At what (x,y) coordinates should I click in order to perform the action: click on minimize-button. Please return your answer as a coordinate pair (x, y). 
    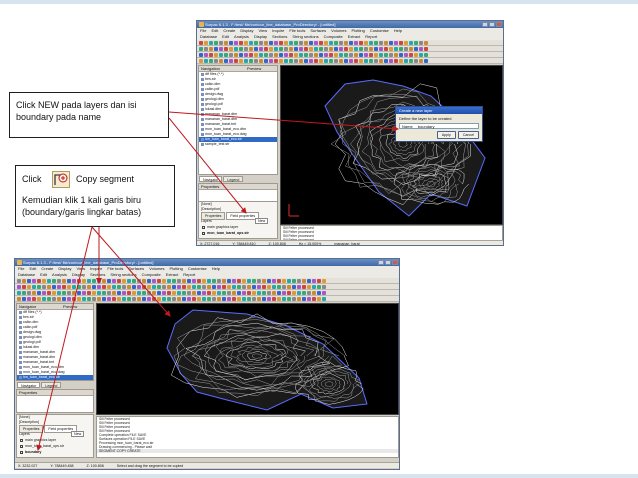
    Looking at the image, I should click on (381, 262).